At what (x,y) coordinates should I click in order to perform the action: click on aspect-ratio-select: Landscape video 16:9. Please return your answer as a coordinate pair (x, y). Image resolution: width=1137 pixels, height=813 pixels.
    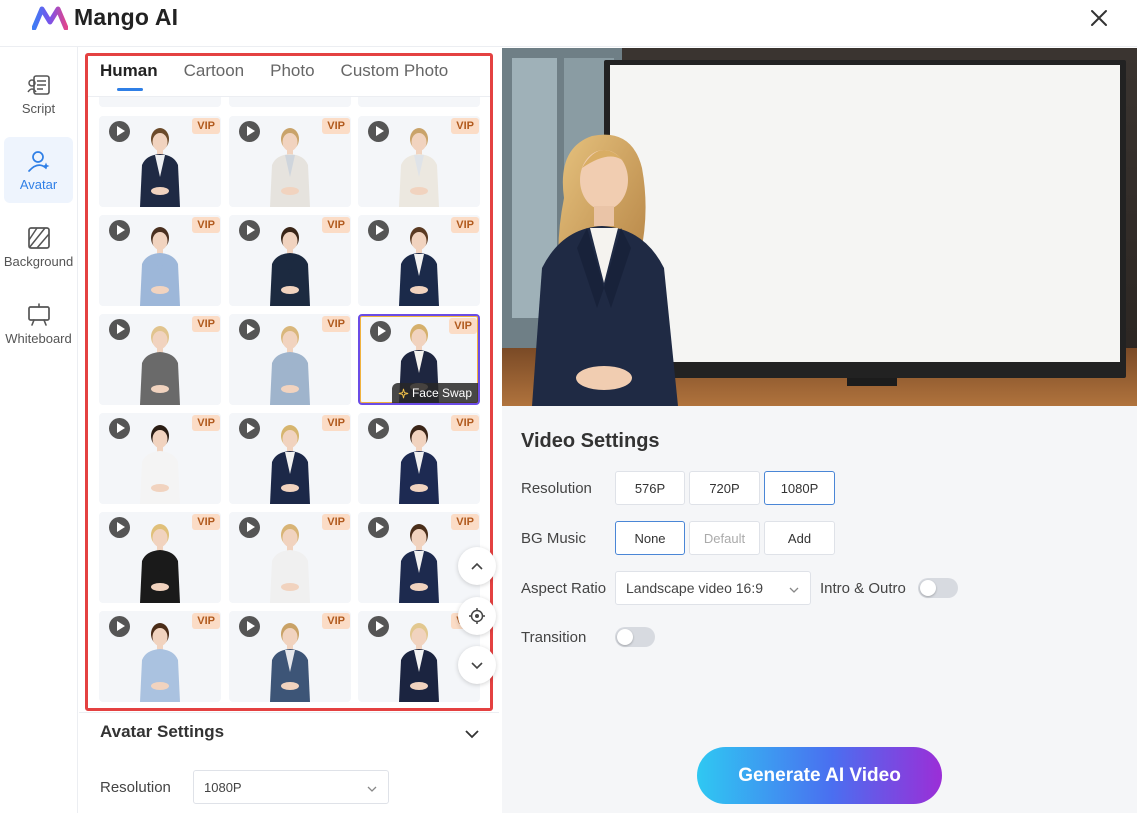
    Looking at the image, I should click on (713, 588).